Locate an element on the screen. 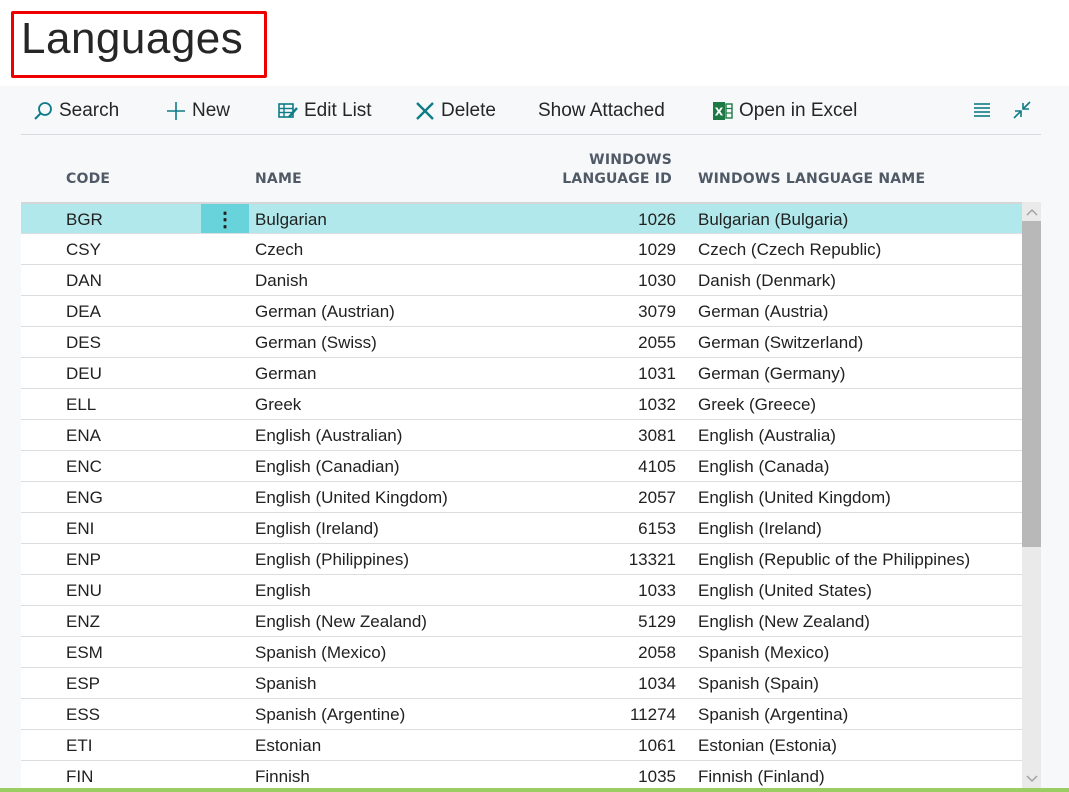 This screenshot has height=792, width=1069. vertical-ellipsis-icon: ⋮ is located at coordinates (225, 219).